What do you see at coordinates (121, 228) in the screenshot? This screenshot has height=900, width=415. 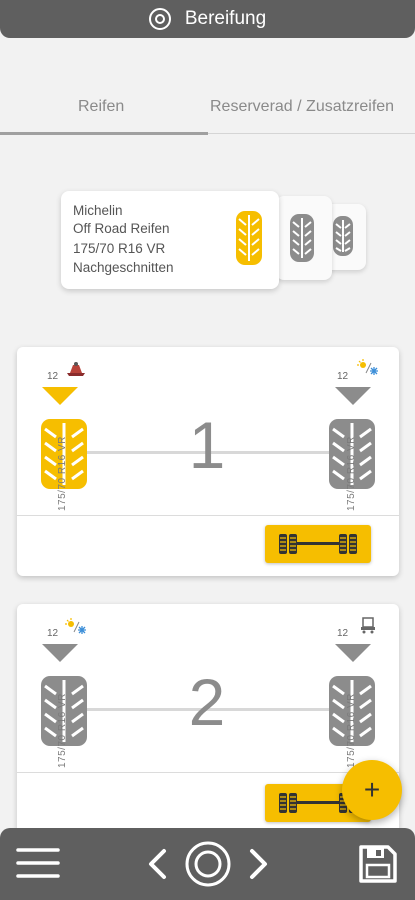 I see `tire-type: Off Road Reifen` at bounding box center [121, 228].